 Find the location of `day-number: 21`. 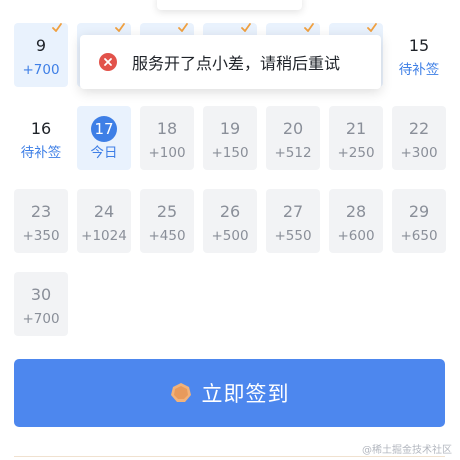

day-number: 21 is located at coordinates (356, 128).